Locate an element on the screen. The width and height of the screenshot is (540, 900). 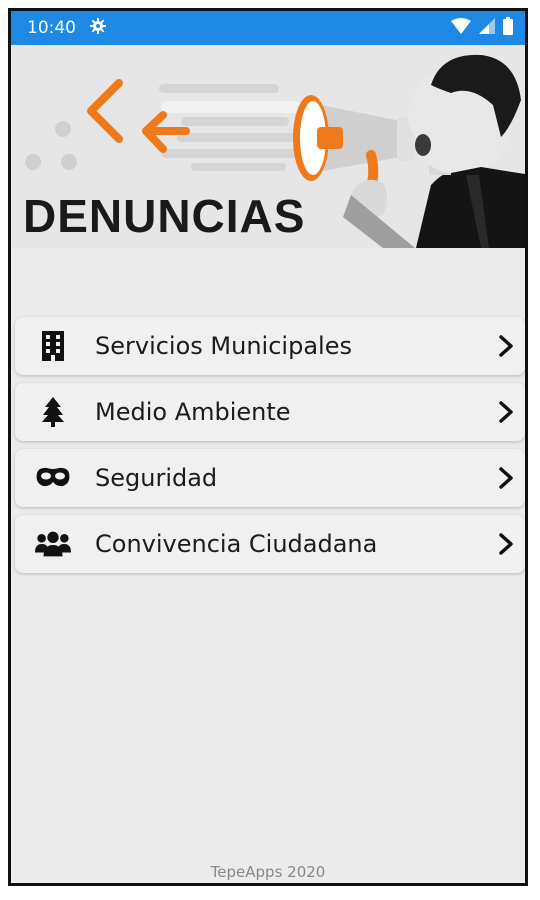
menu-item-servicios-municipales: Servicios Municipales is located at coordinates (270, 346).